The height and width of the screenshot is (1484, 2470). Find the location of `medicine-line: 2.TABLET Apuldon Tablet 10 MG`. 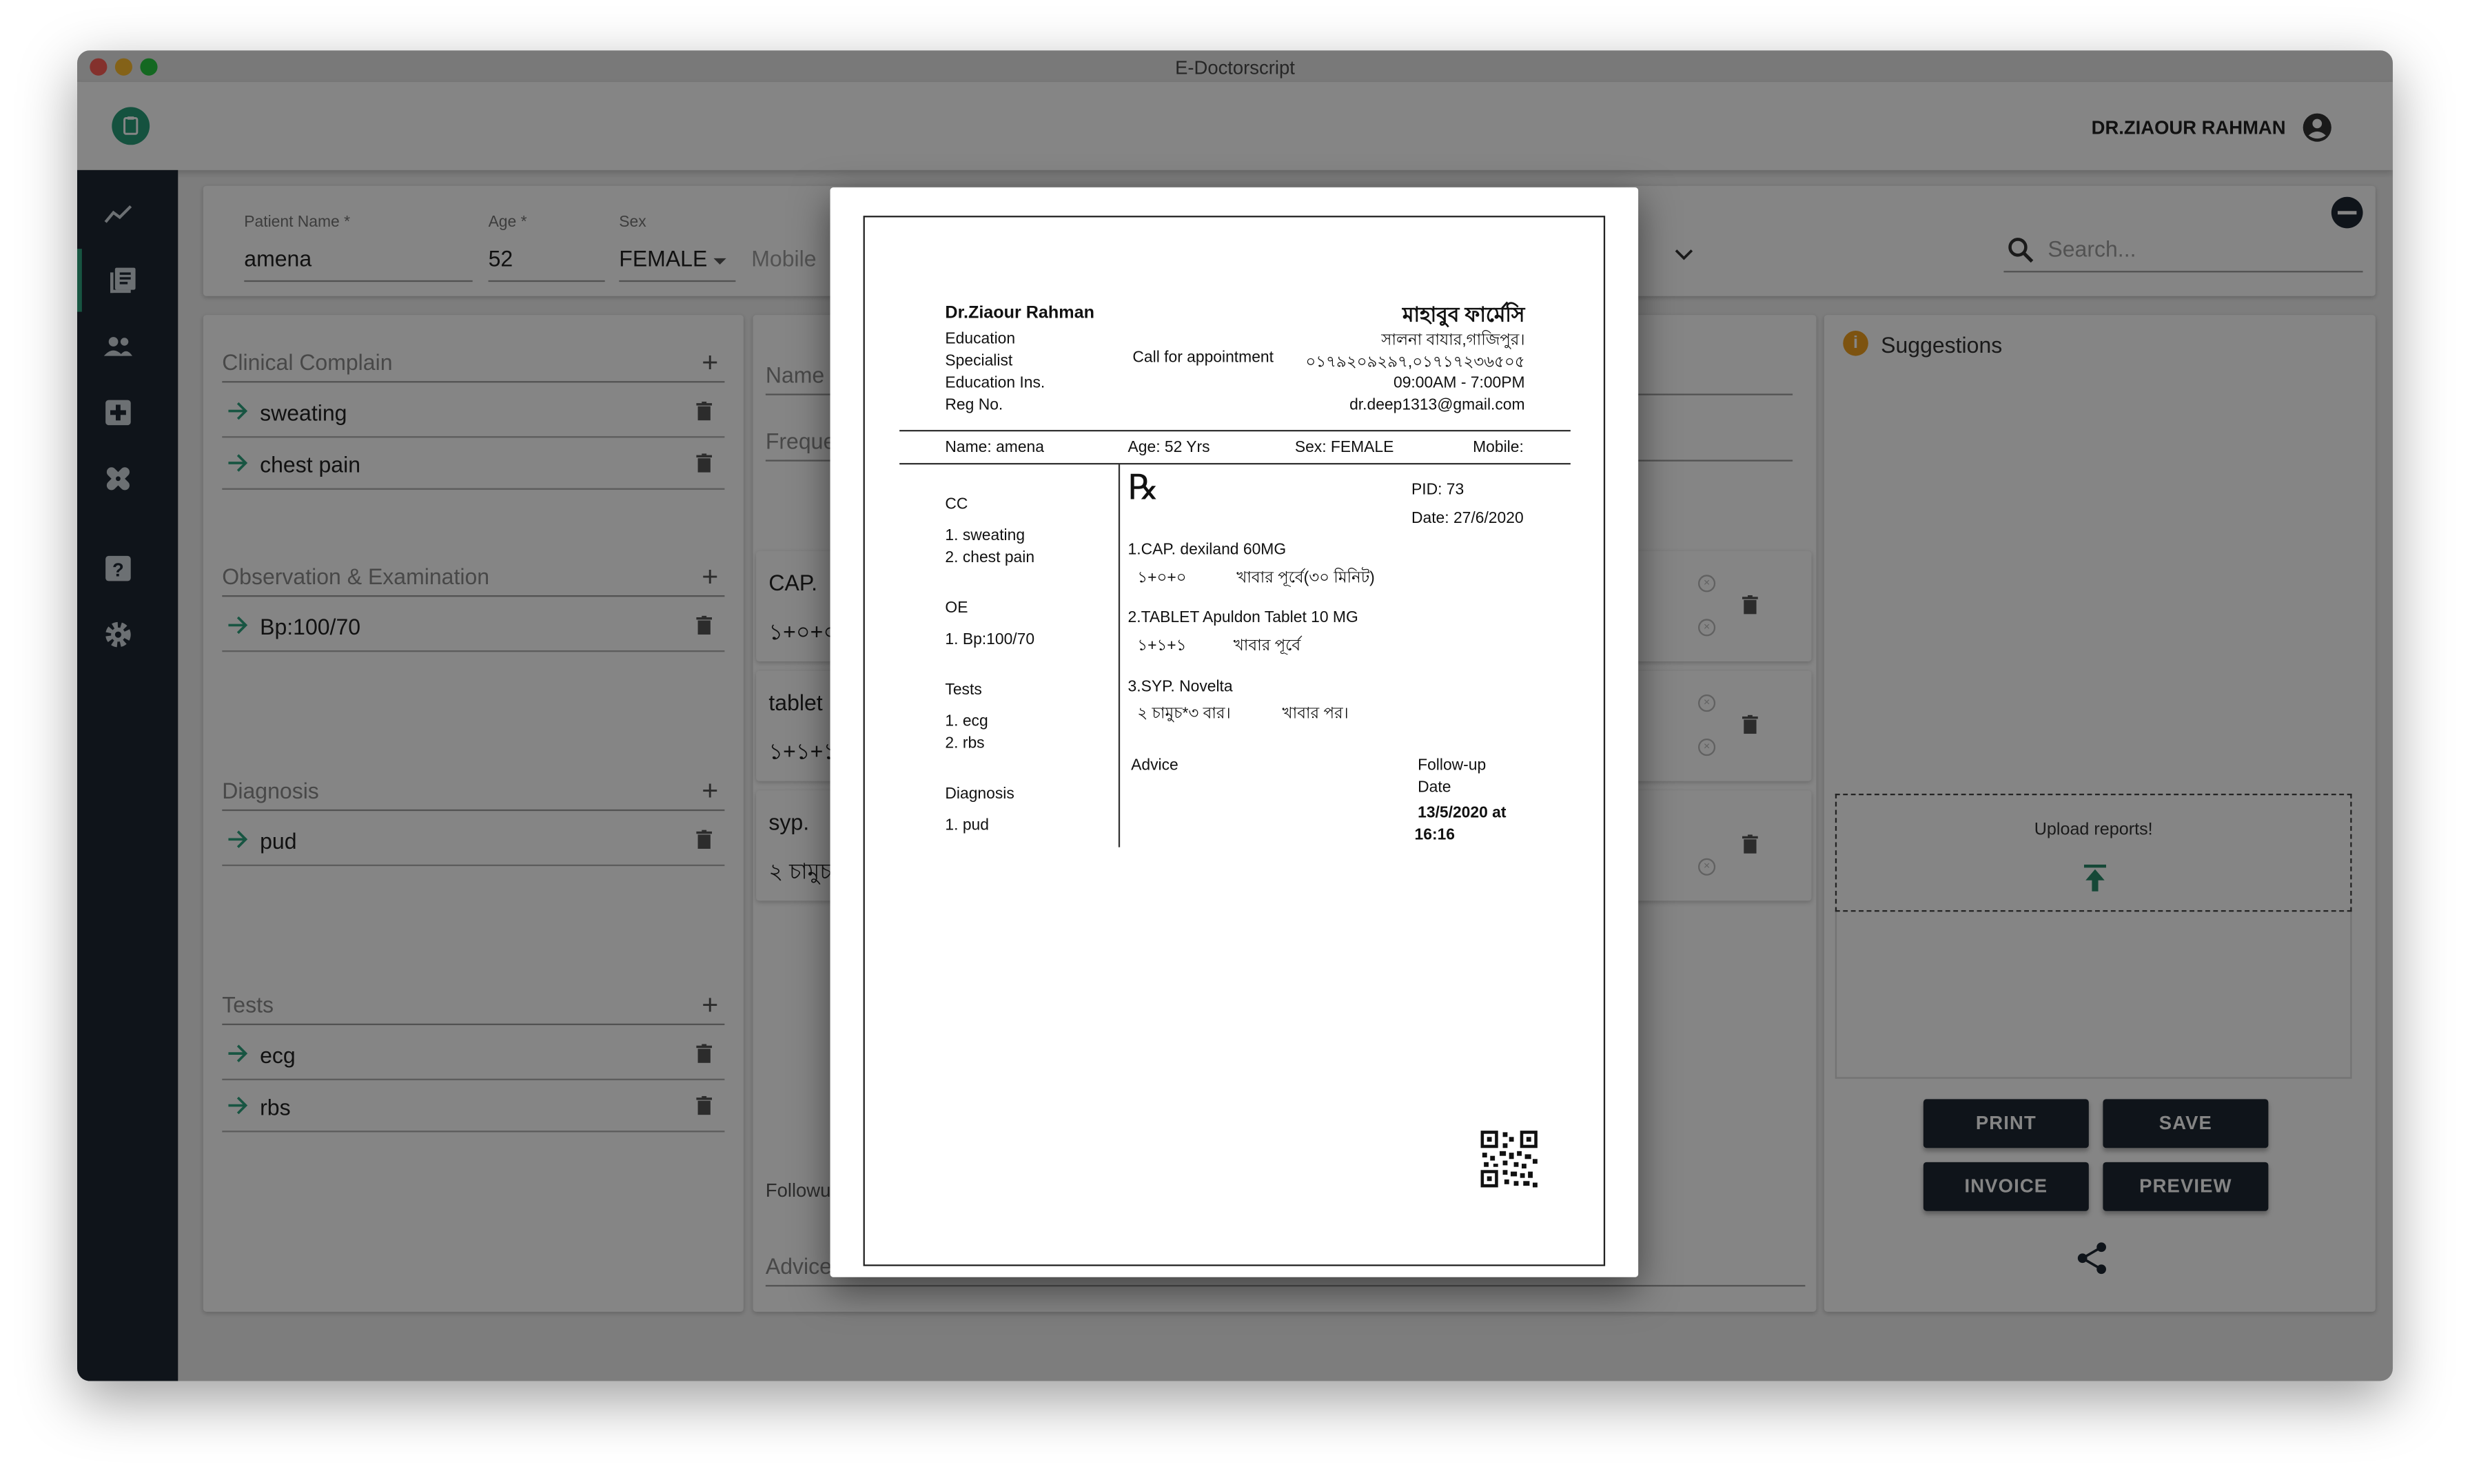

medicine-line: 2.TABLET Apuldon Tablet 10 MG is located at coordinates (1242, 618).